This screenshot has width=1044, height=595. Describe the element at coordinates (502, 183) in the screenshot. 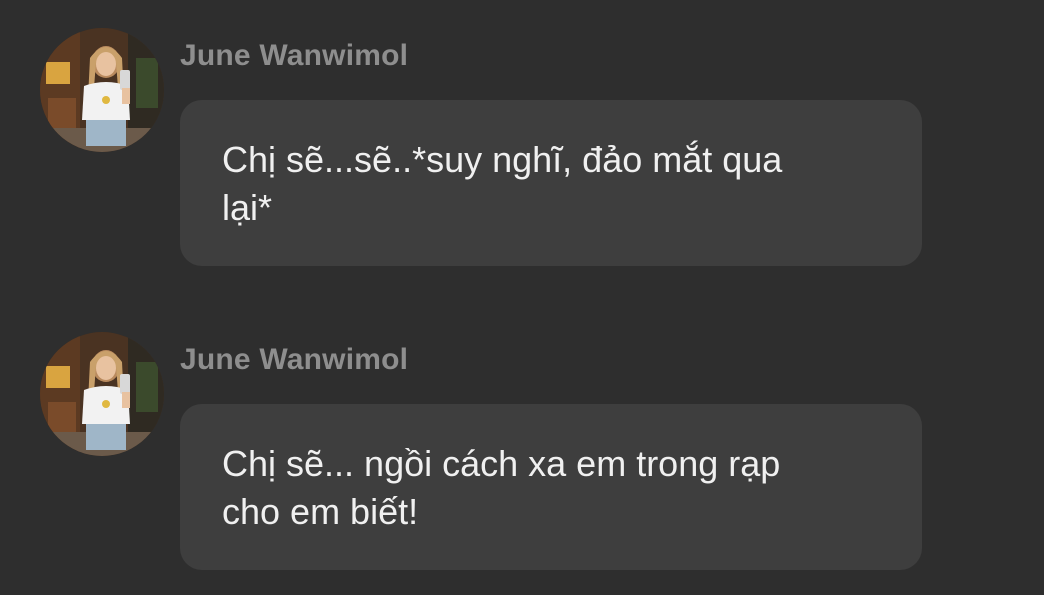

I see `message-text: Chị sẽ...sẽ..*suy nghĩ, đảo mắt qua lại*` at that location.